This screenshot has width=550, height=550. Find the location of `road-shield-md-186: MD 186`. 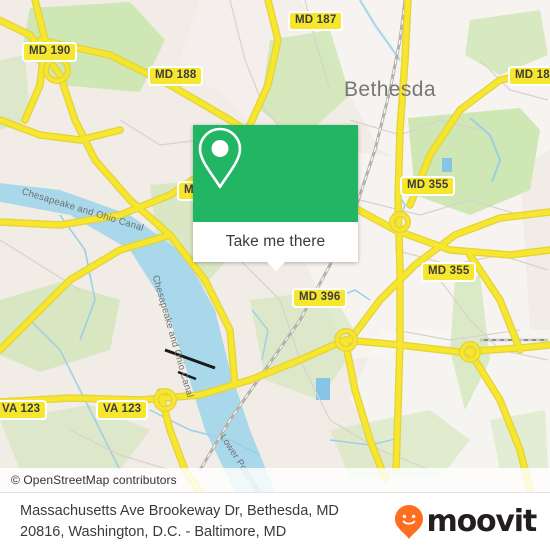

road-shield-md-186: MD 186 is located at coordinates (529, 76).